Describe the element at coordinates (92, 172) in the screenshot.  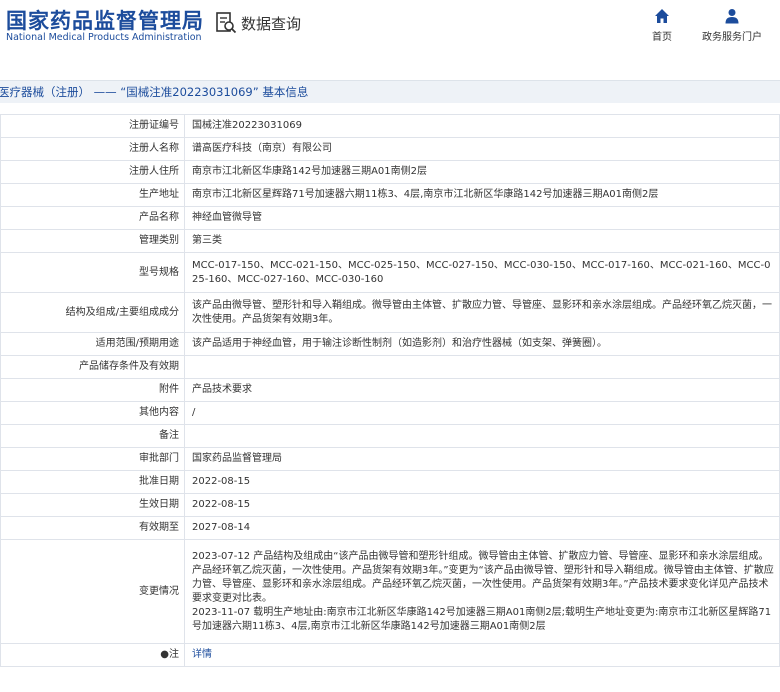
I see `row-label: 注册人住所` at that location.